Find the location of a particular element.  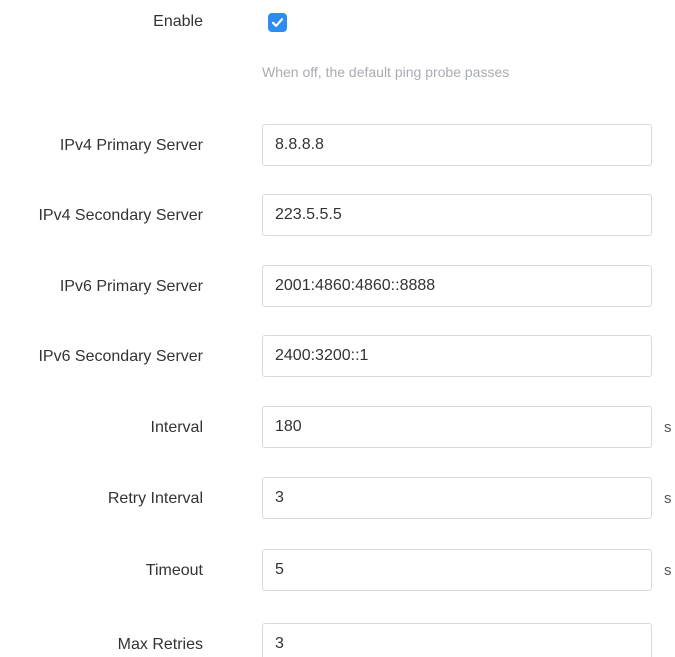

ipv4-secondary-row: IPv4 Secondary Server is located at coordinates (337, 216).